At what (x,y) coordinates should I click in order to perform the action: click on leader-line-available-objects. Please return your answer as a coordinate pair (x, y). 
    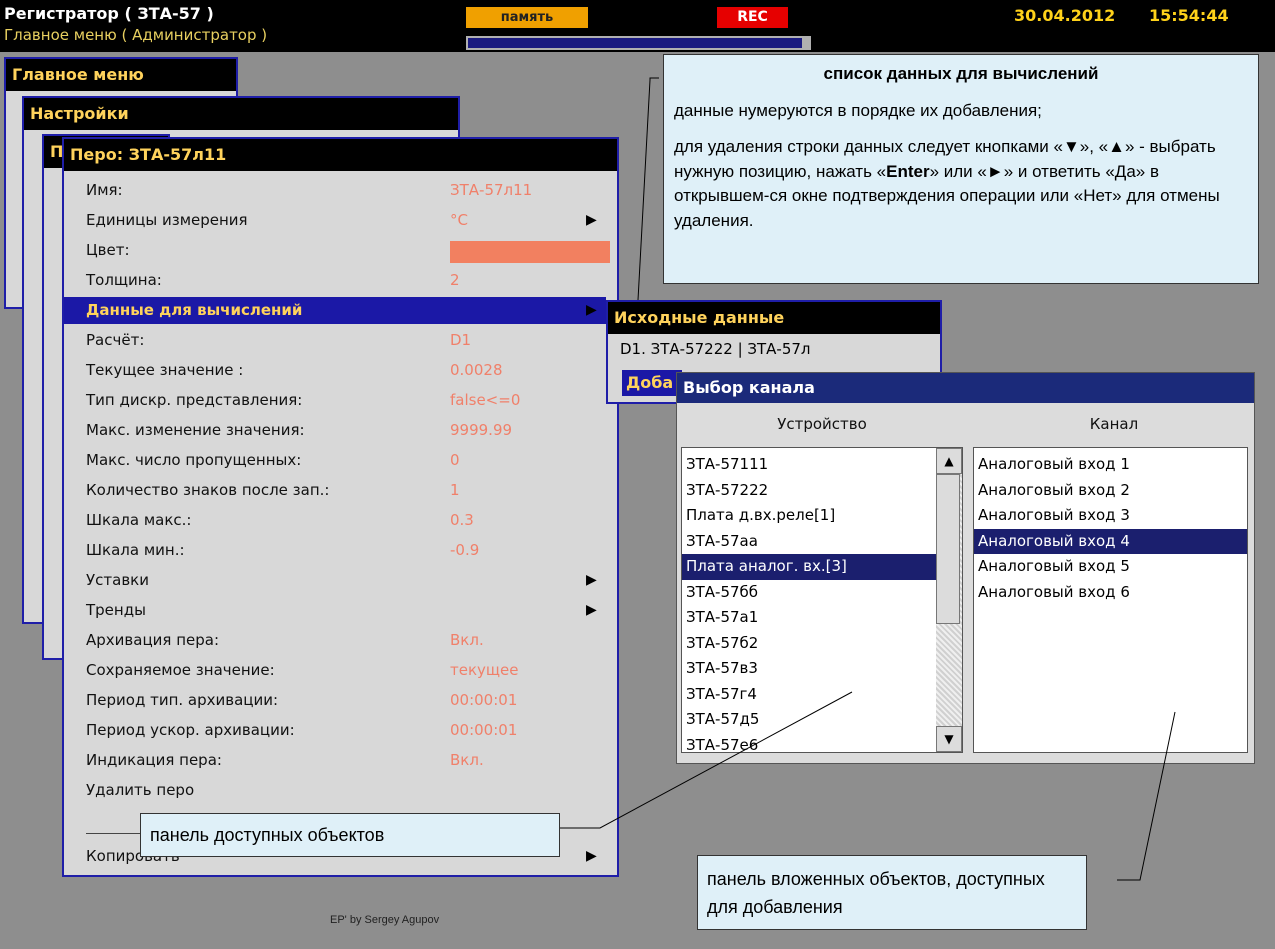
    Looking at the image, I should click on (706, 760).